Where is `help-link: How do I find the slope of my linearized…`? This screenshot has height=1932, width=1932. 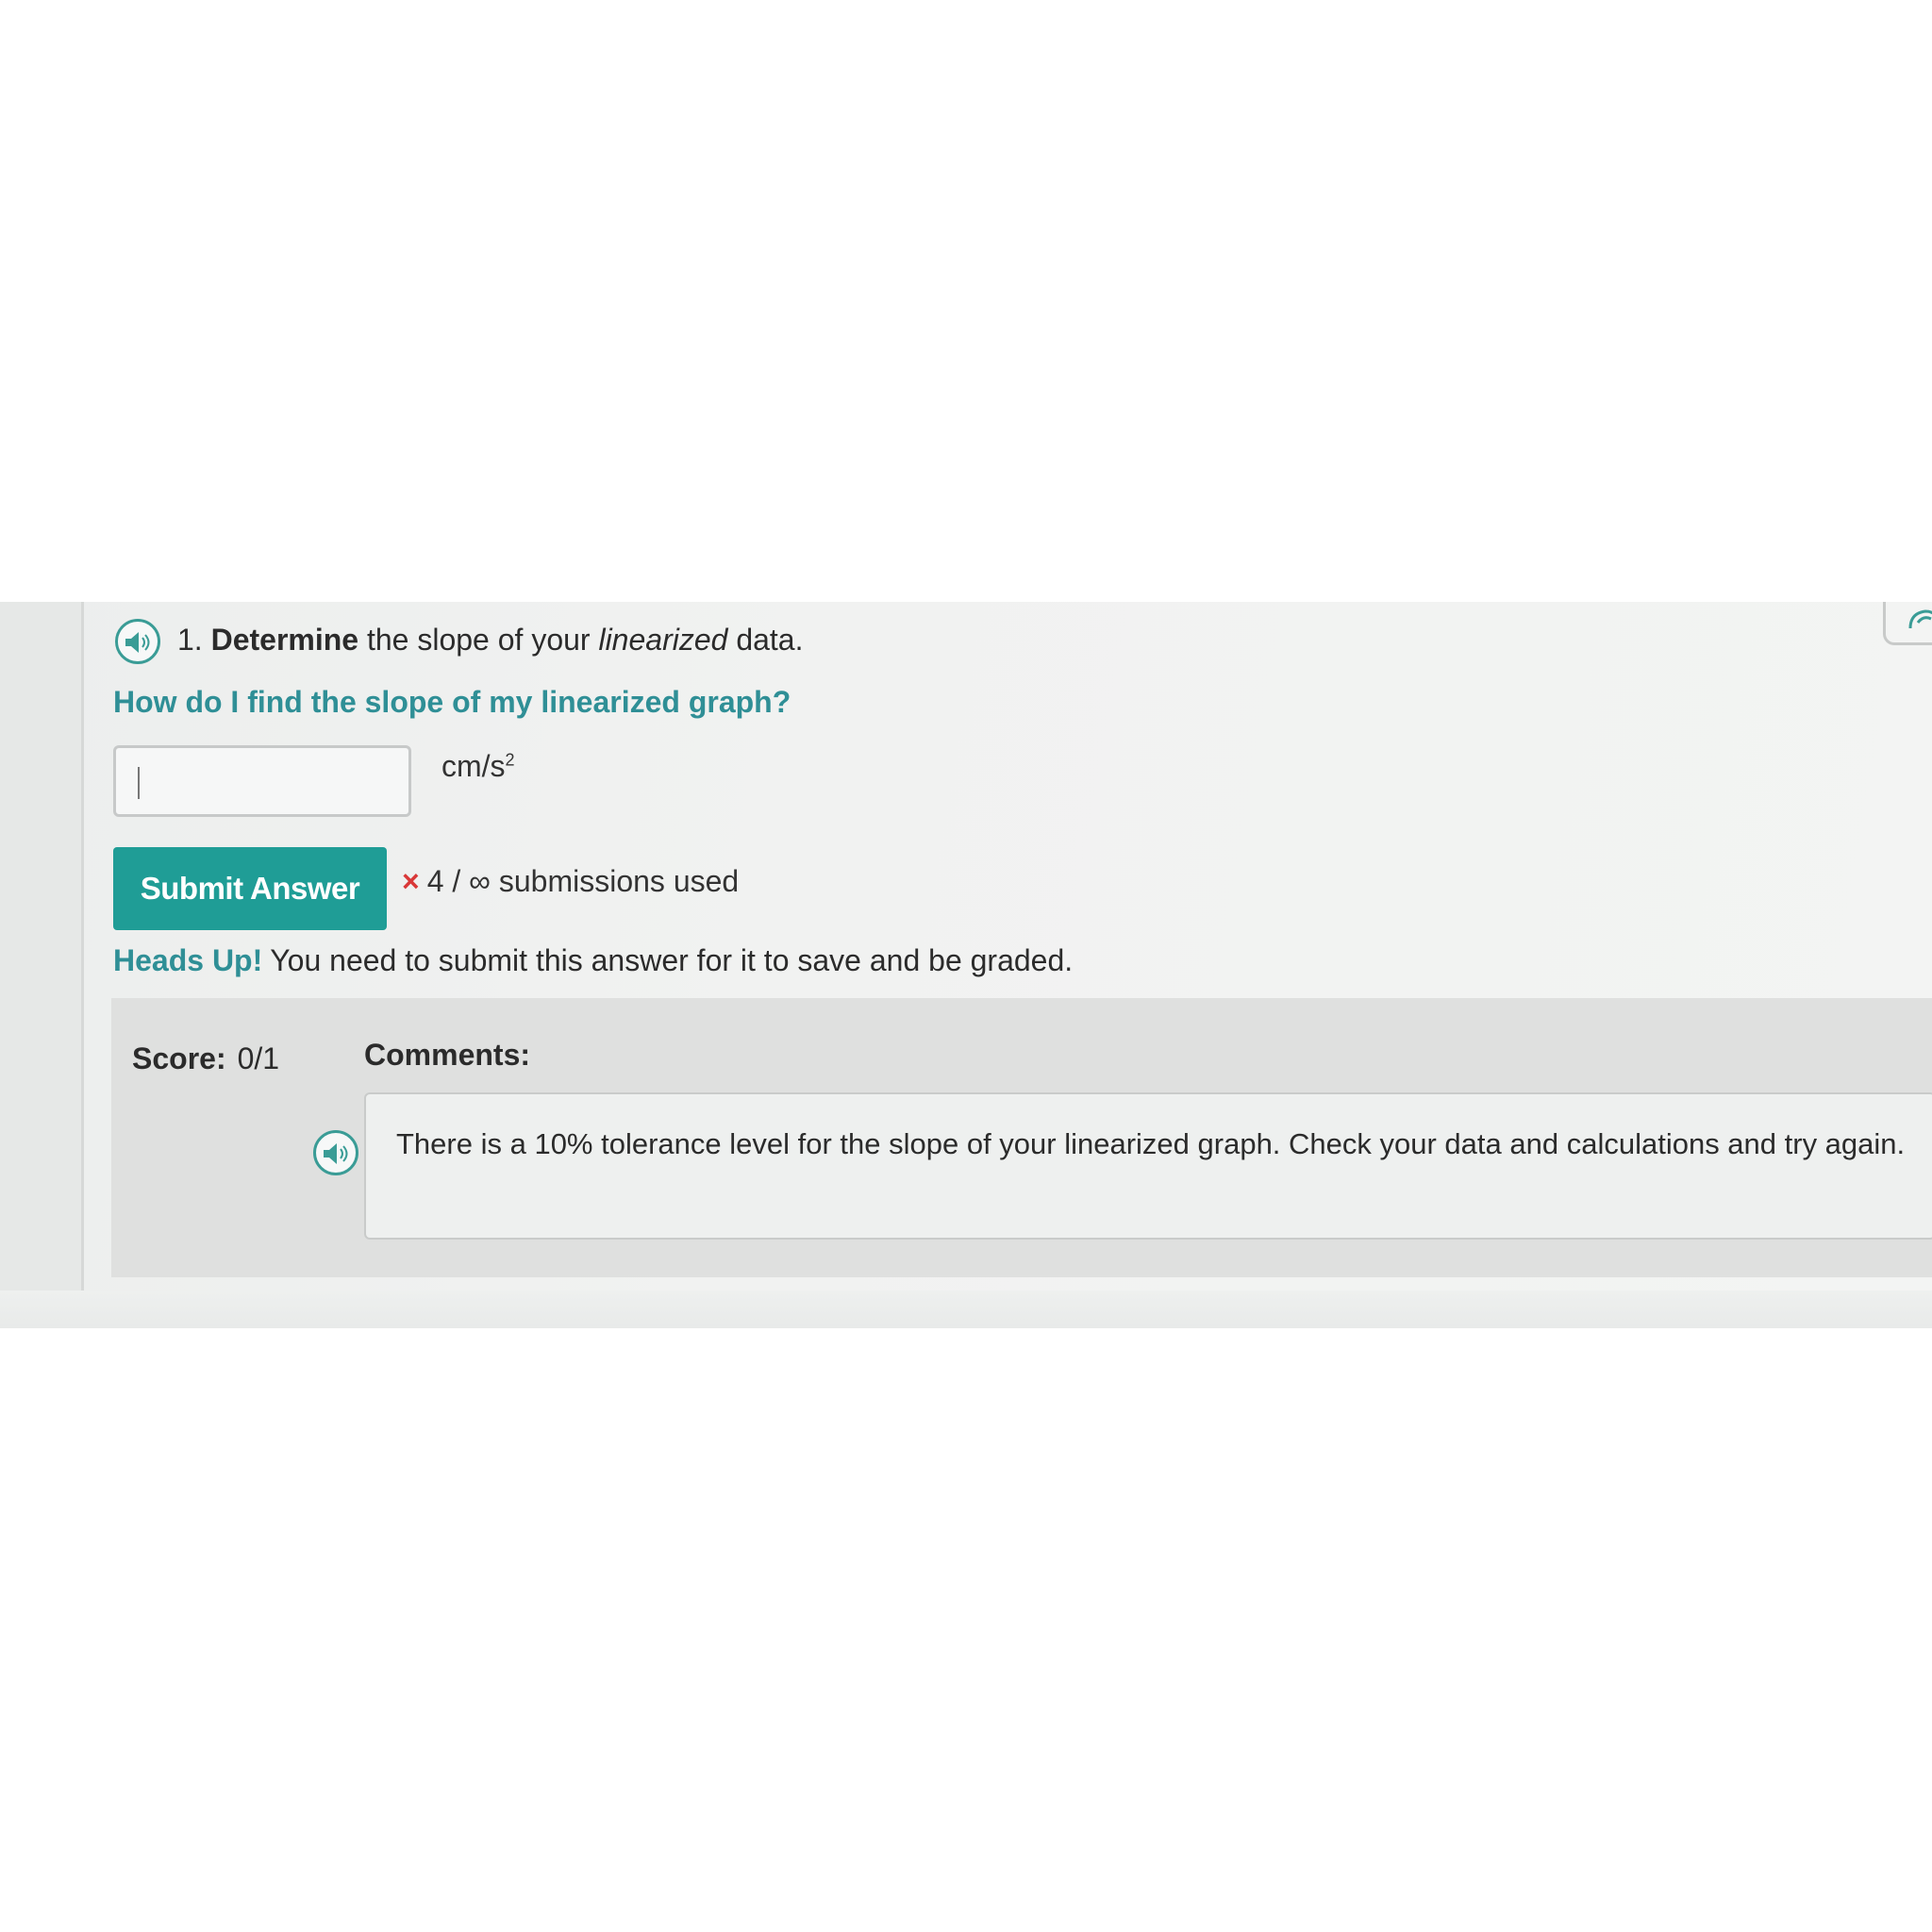 help-link: How do I find the slope of my linearized… is located at coordinates (452, 703).